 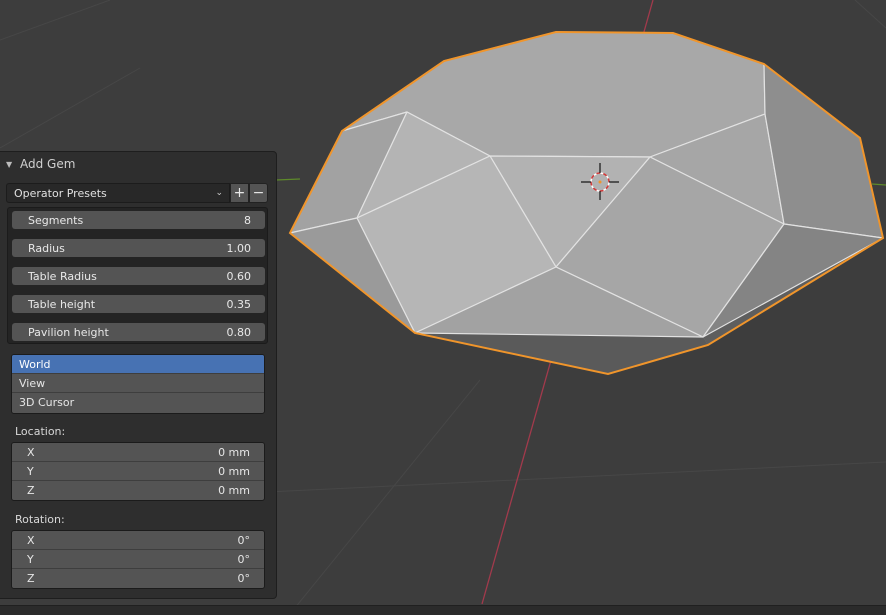 What do you see at coordinates (138, 248) in the screenshot?
I see `radius-field: Radius 1.00` at bounding box center [138, 248].